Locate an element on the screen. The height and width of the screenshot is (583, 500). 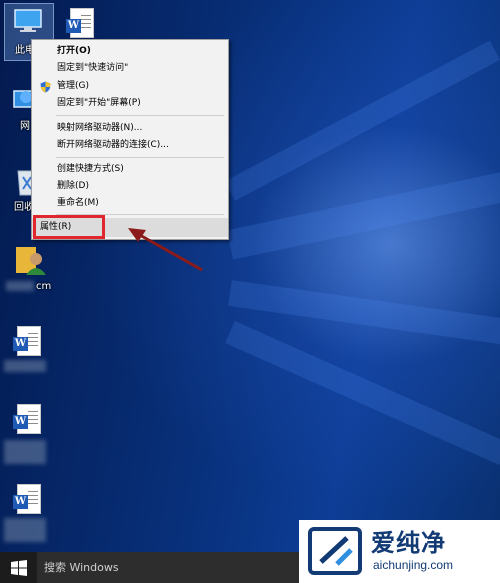
menu-item-pin-start: 固定到"开始"屏幕(P) is located at coordinates (130, 103).